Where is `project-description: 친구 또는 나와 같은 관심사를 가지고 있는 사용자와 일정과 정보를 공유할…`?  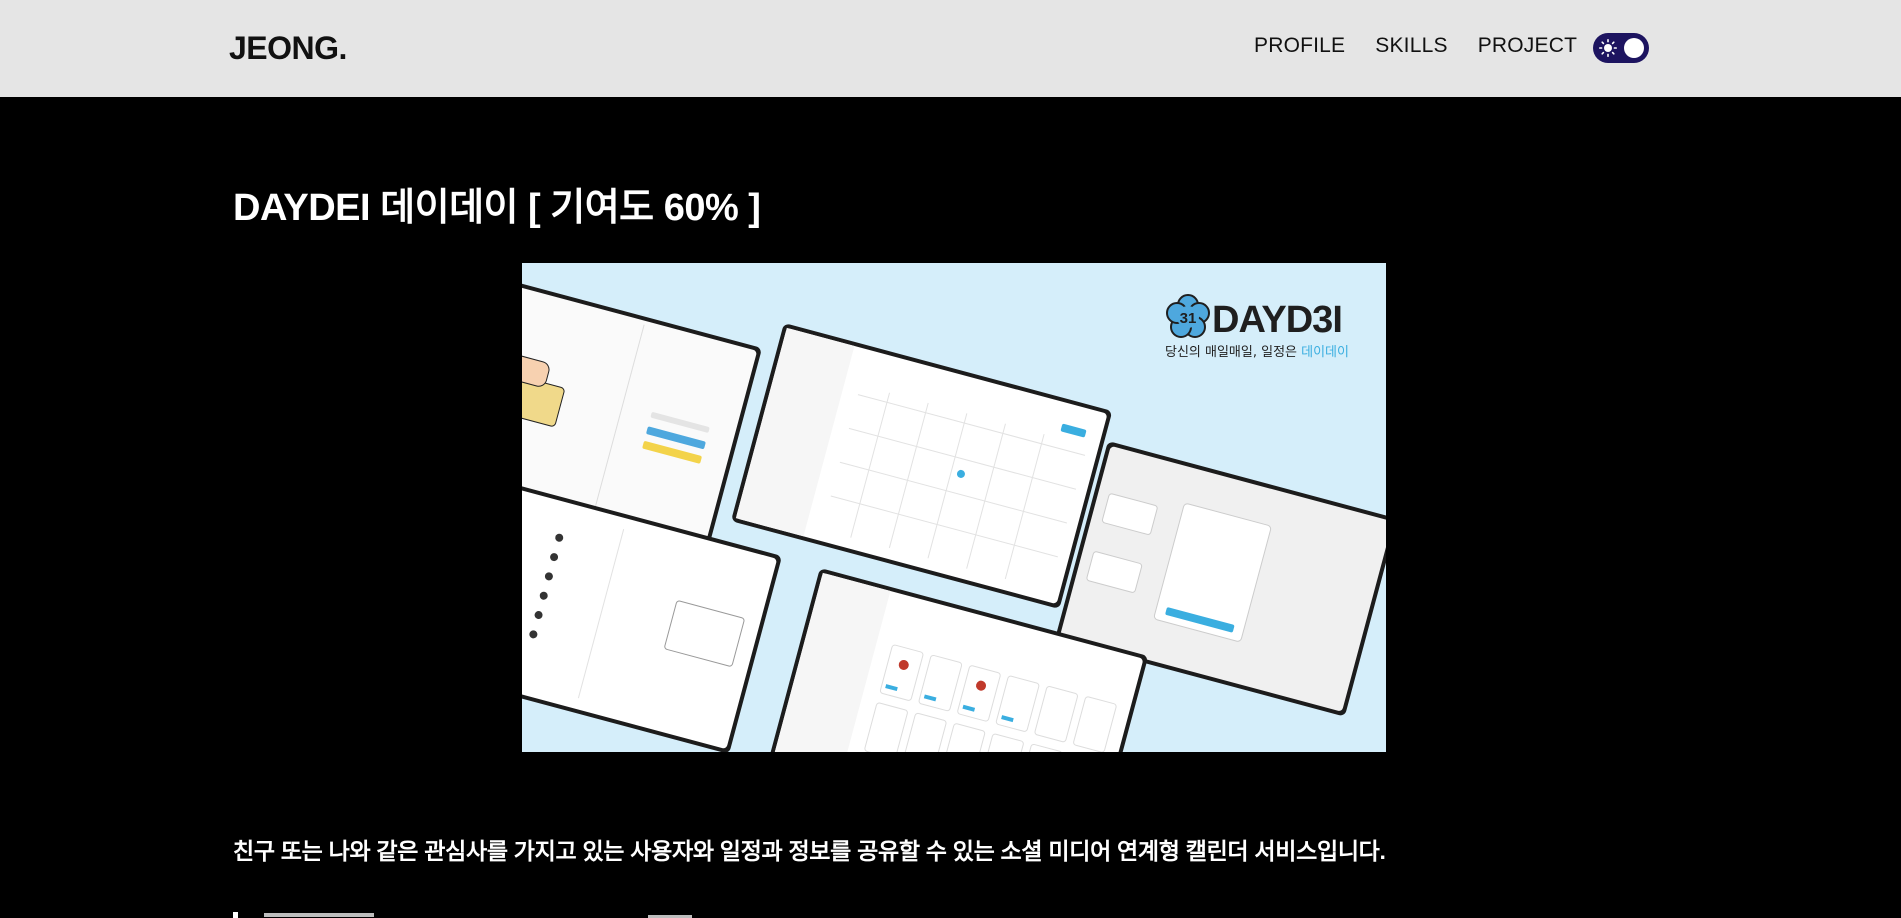
project-description: 친구 또는 나와 같은 관심사를 가지고 있는 사용자와 일정과 정보를 공유할… is located at coordinates (809, 851).